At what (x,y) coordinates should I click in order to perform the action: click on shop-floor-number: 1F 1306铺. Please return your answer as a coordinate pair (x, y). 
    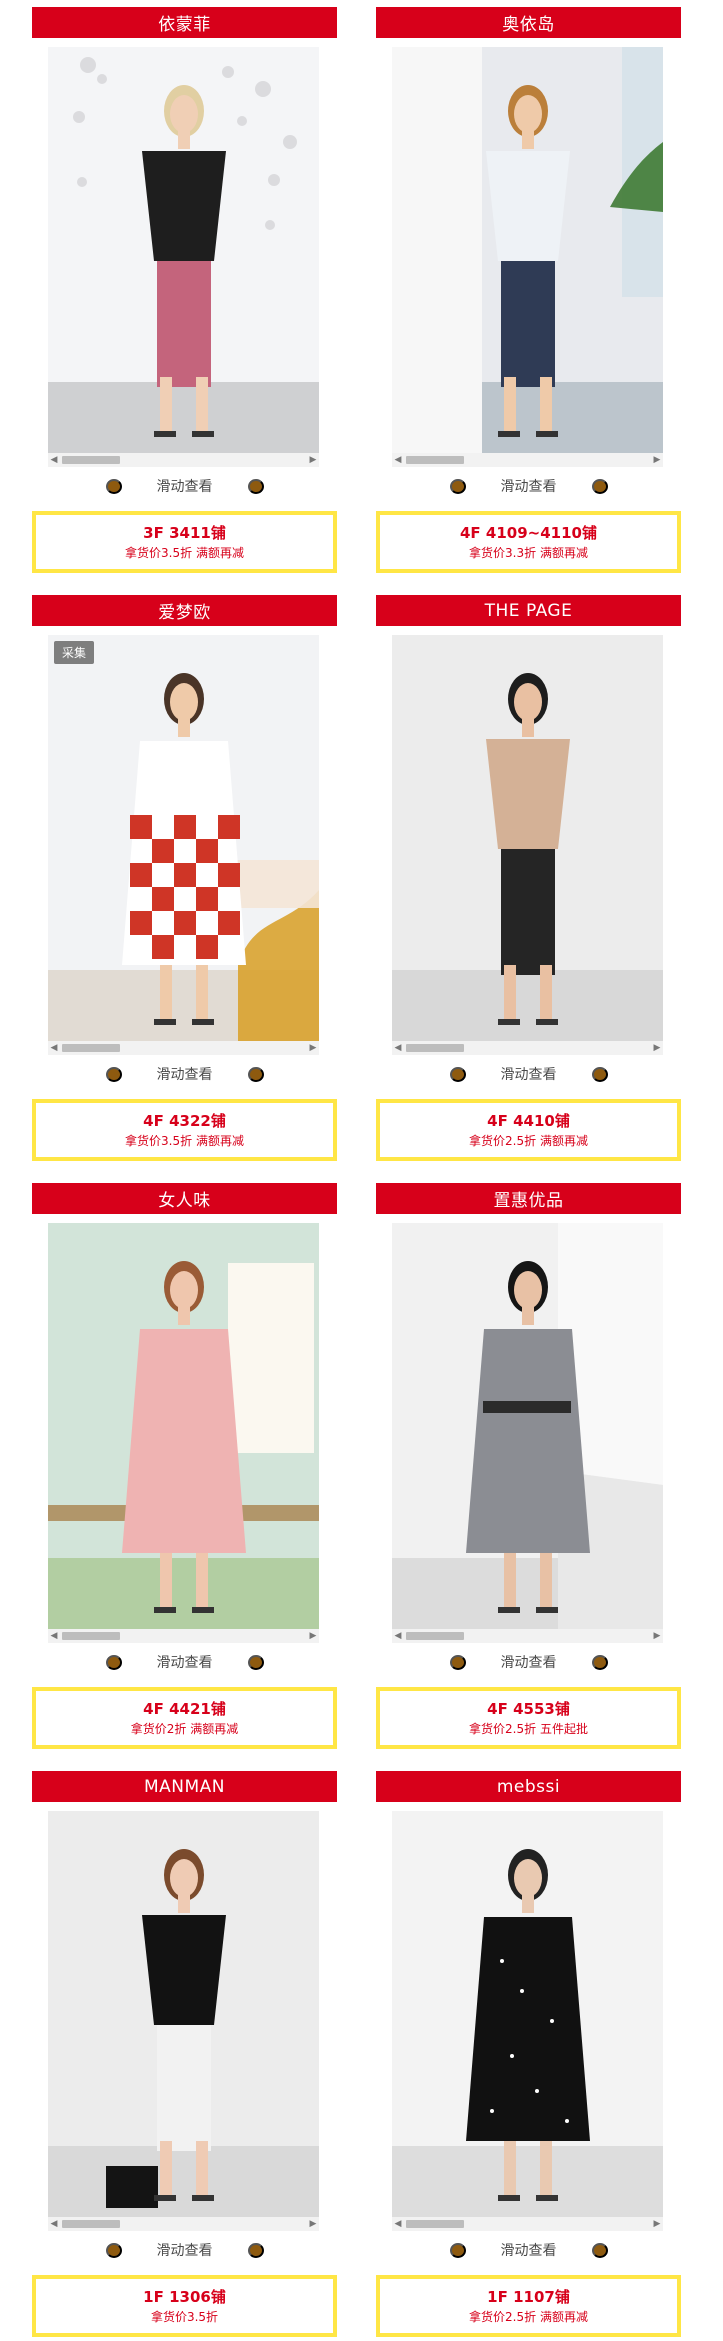
    Looking at the image, I should click on (184, 2296).